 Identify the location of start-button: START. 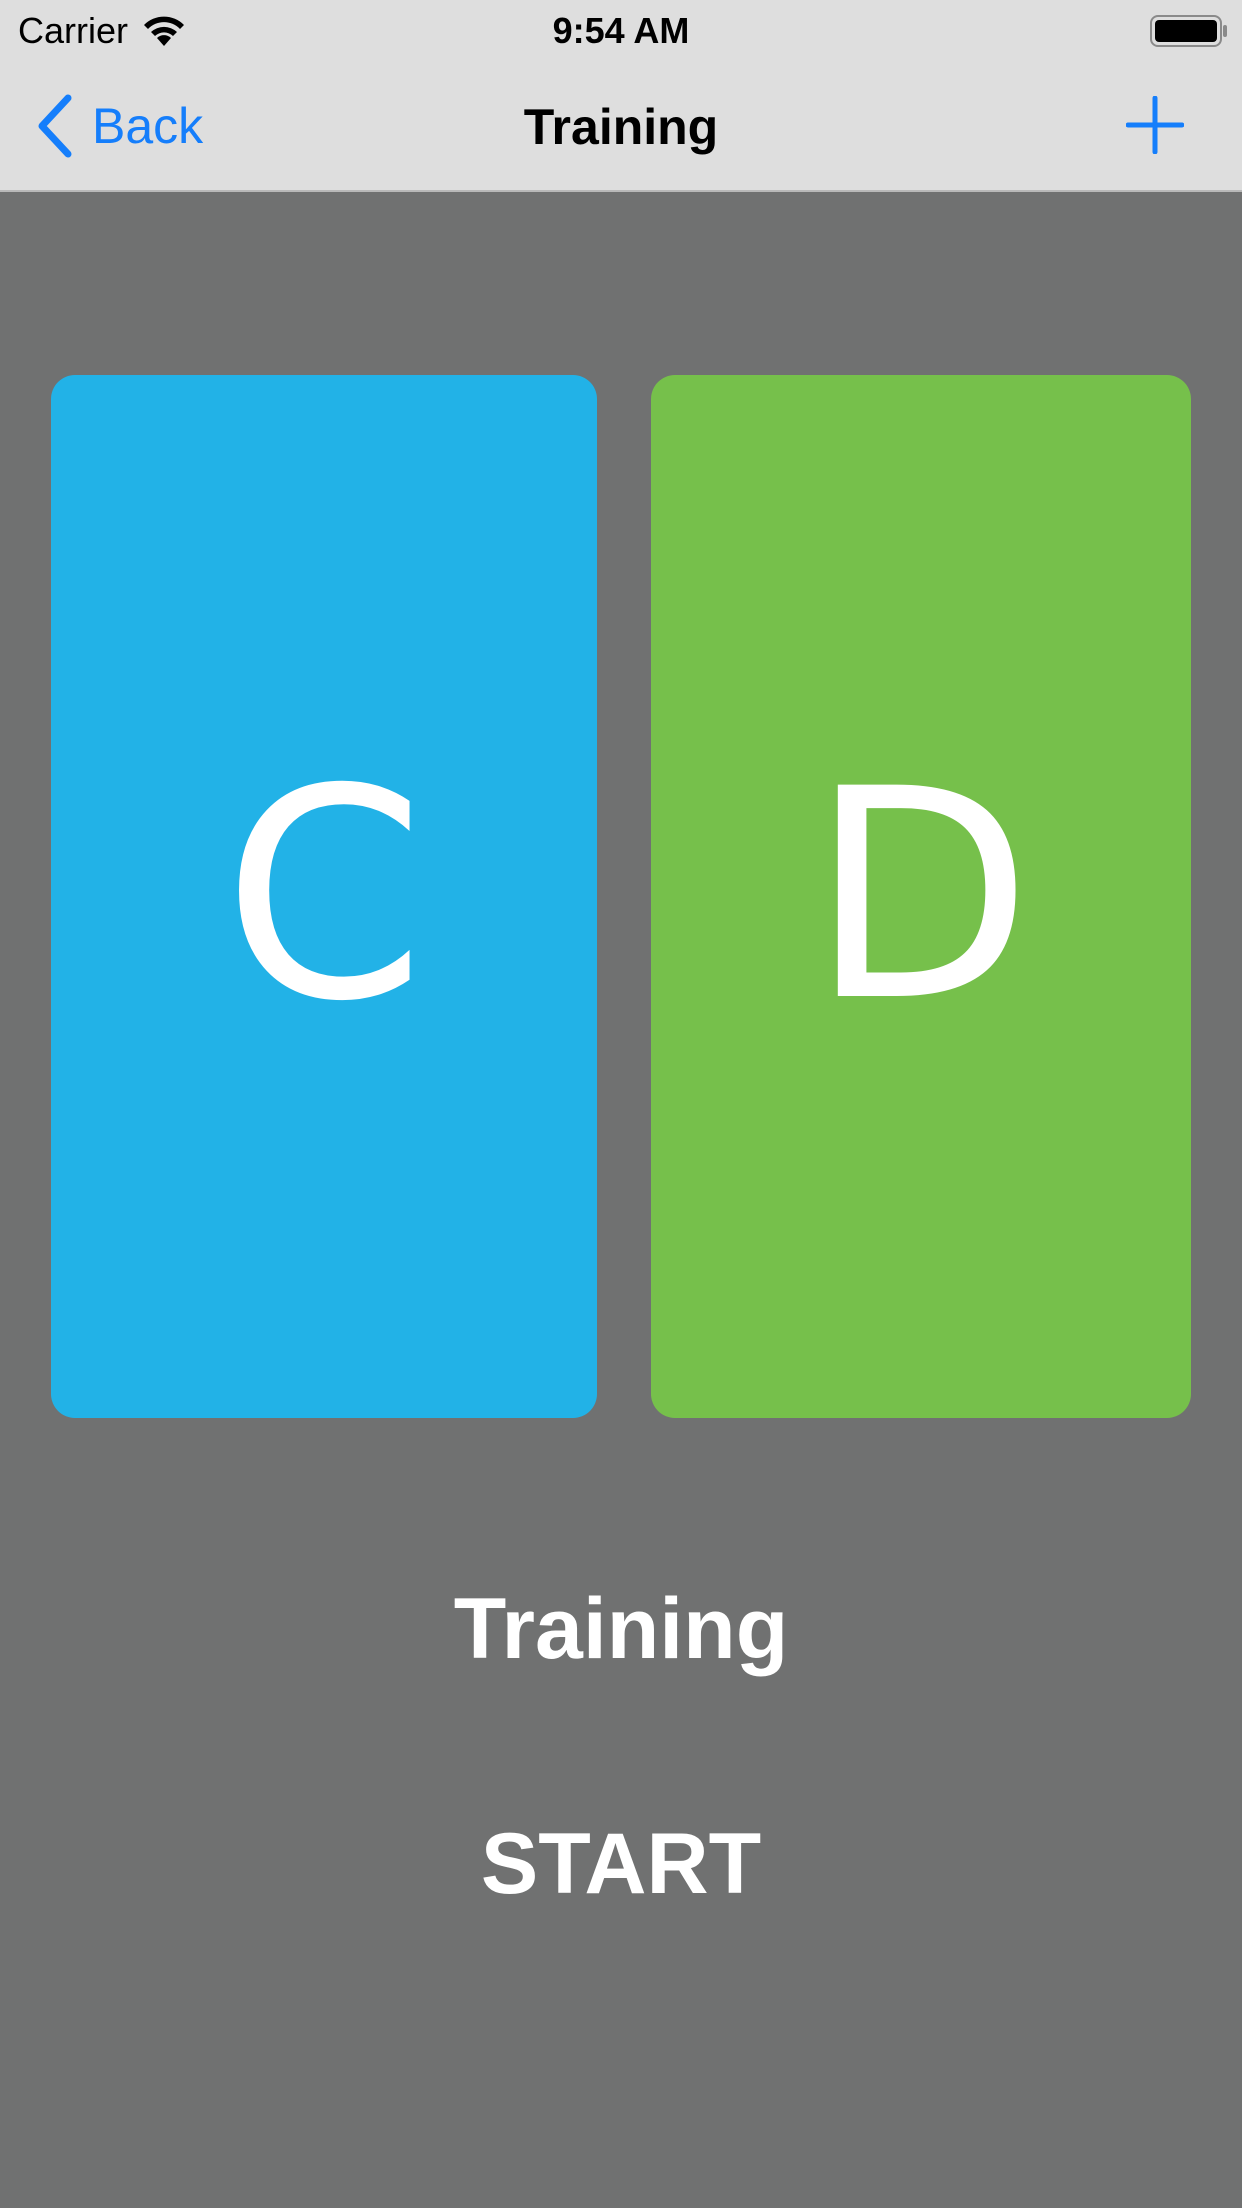
(621, 1864).